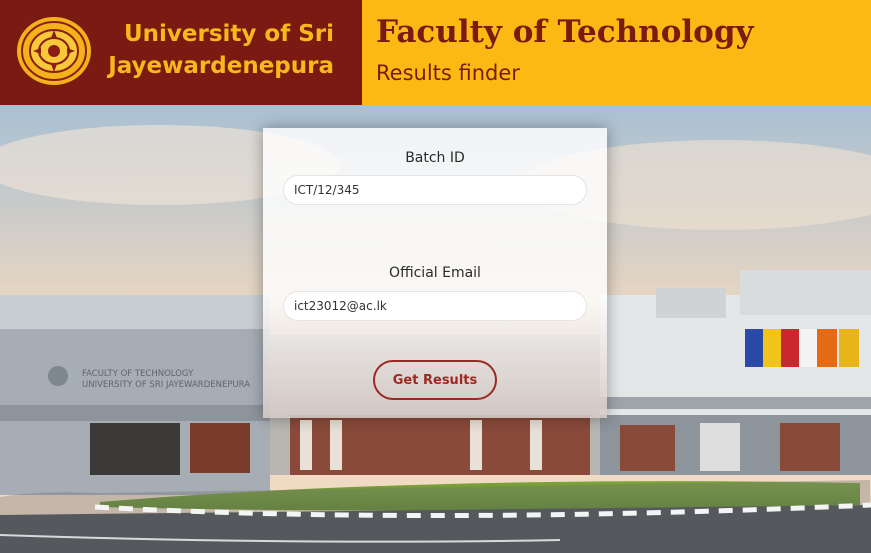 The height and width of the screenshot is (553, 871). What do you see at coordinates (616, 52) in the screenshot?
I see `faculty-banner: Faculty of Technology Results finder` at bounding box center [616, 52].